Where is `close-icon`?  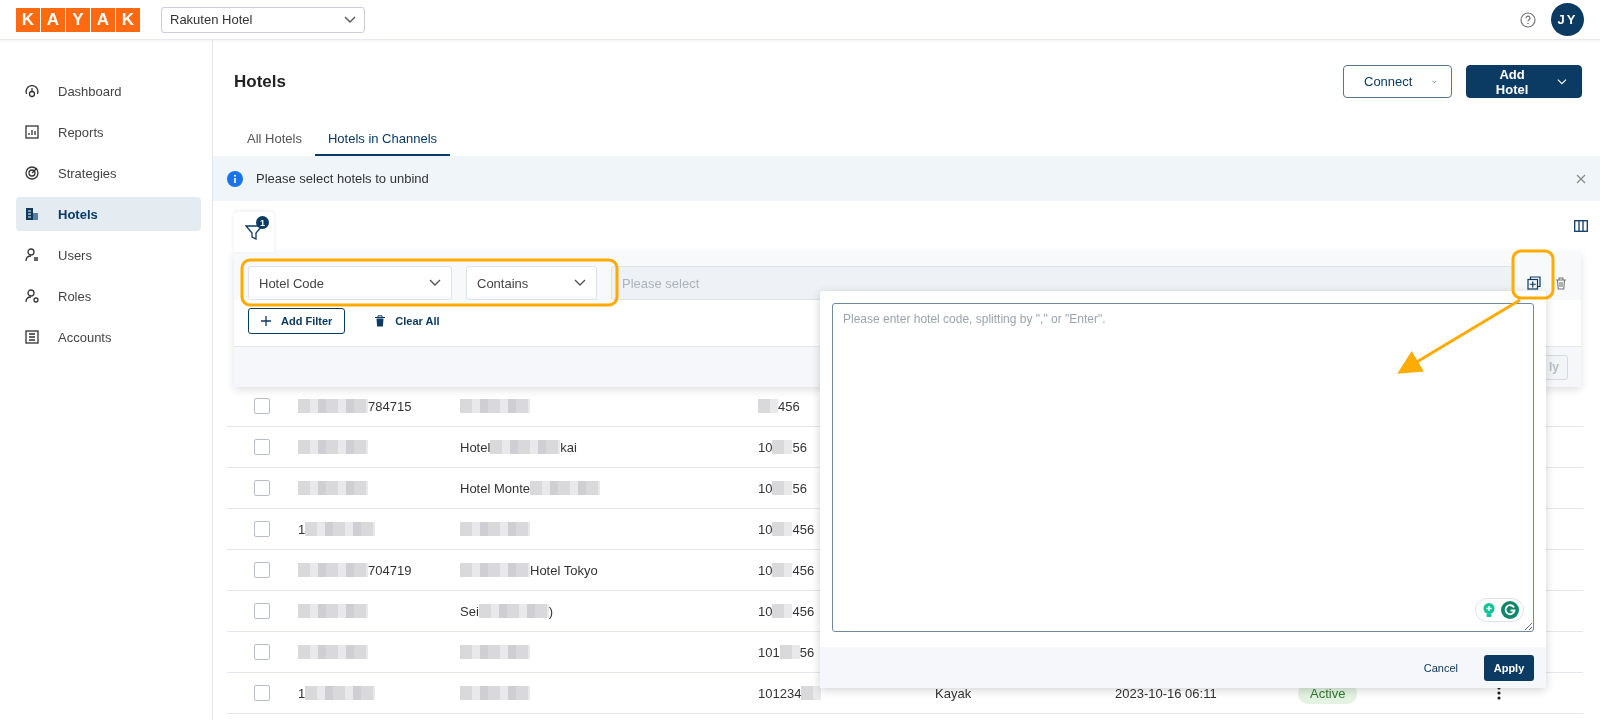 close-icon is located at coordinates (1581, 178).